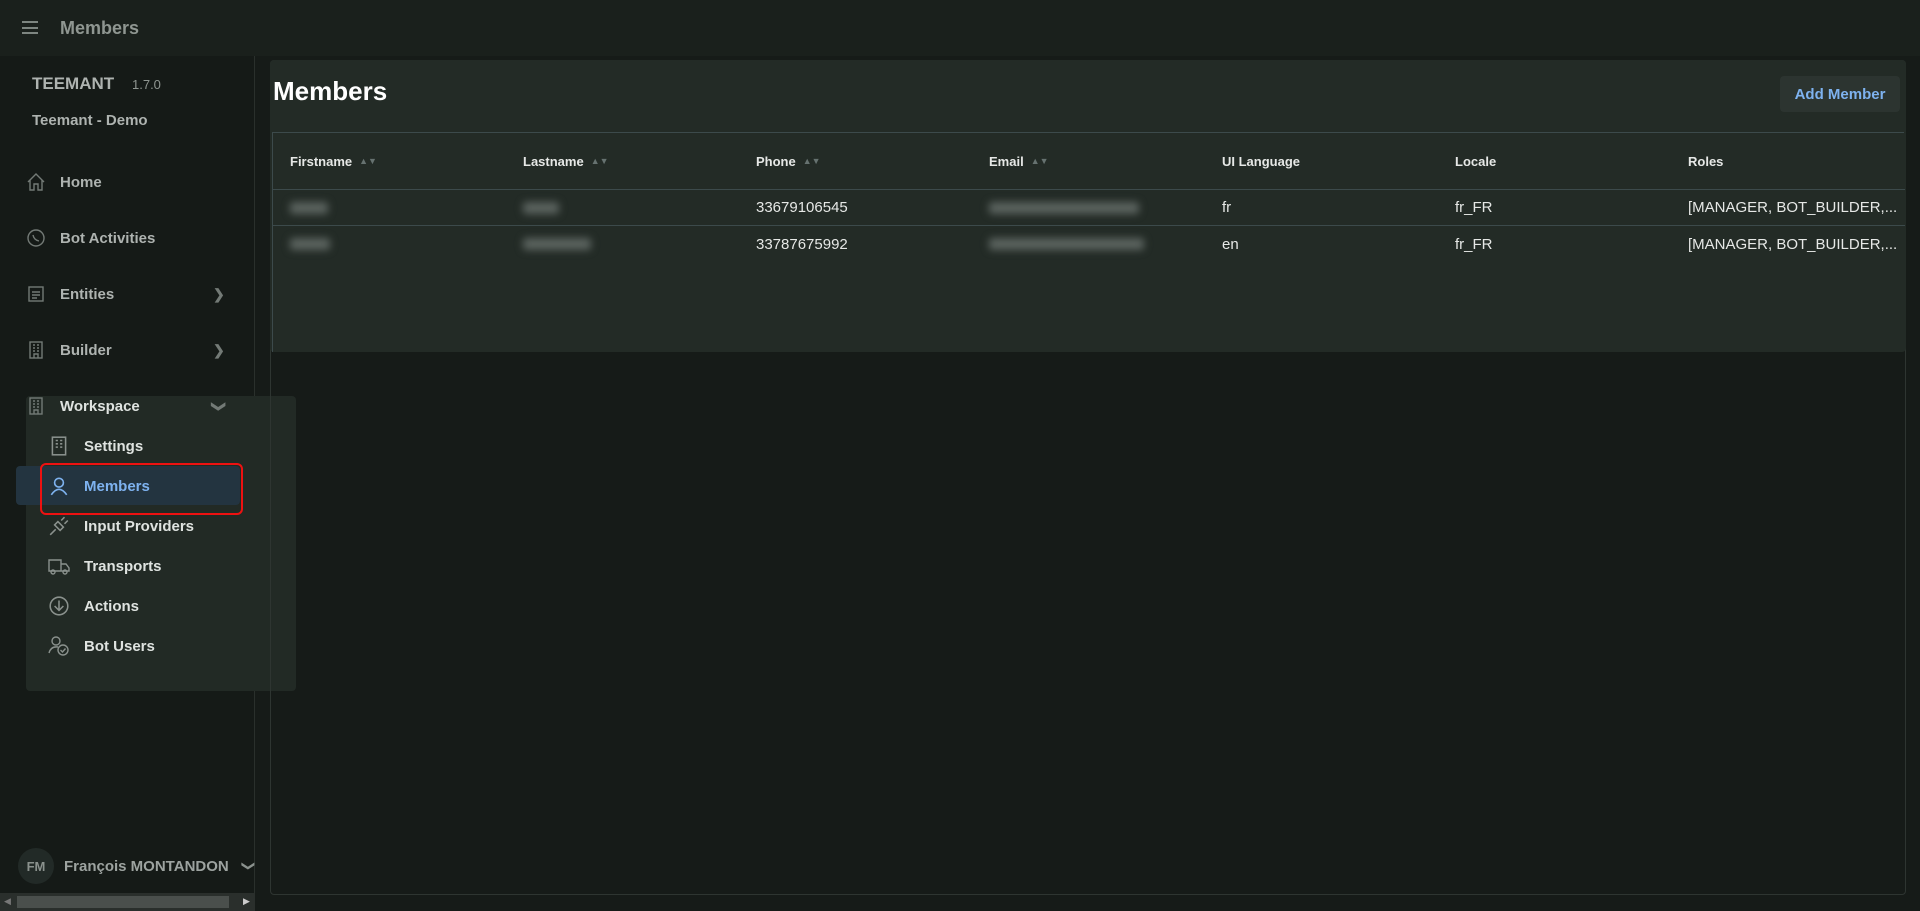 Image resolution: width=1920 pixels, height=911 pixels. Describe the element at coordinates (333, 161) in the screenshot. I see `column-header-firstname: Firstname ▲▼` at that location.